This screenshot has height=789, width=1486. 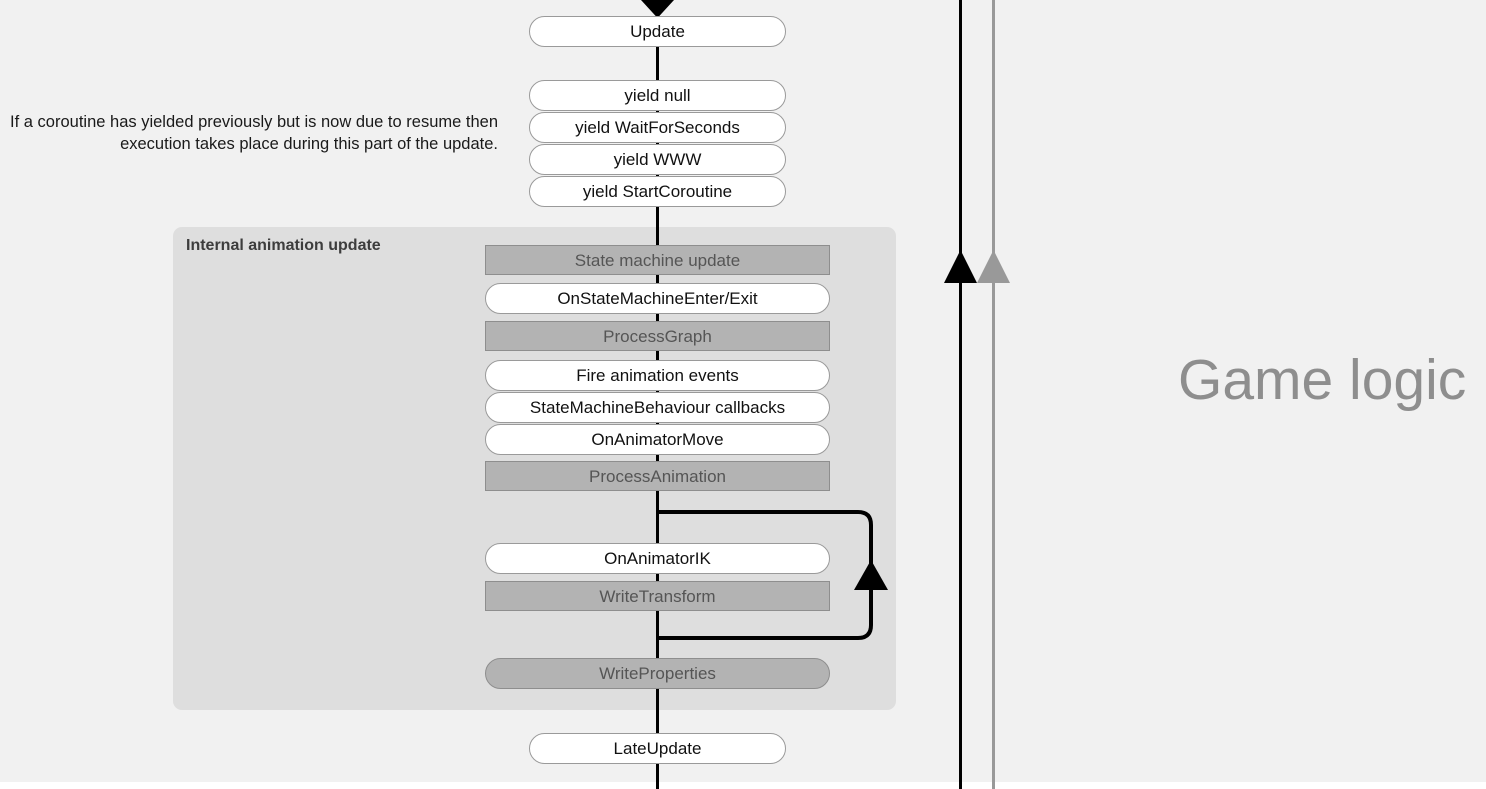 What do you see at coordinates (657, 260) in the screenshot?
I see `node-state-machine-update: State machine update` at bounding box center [657, 260].